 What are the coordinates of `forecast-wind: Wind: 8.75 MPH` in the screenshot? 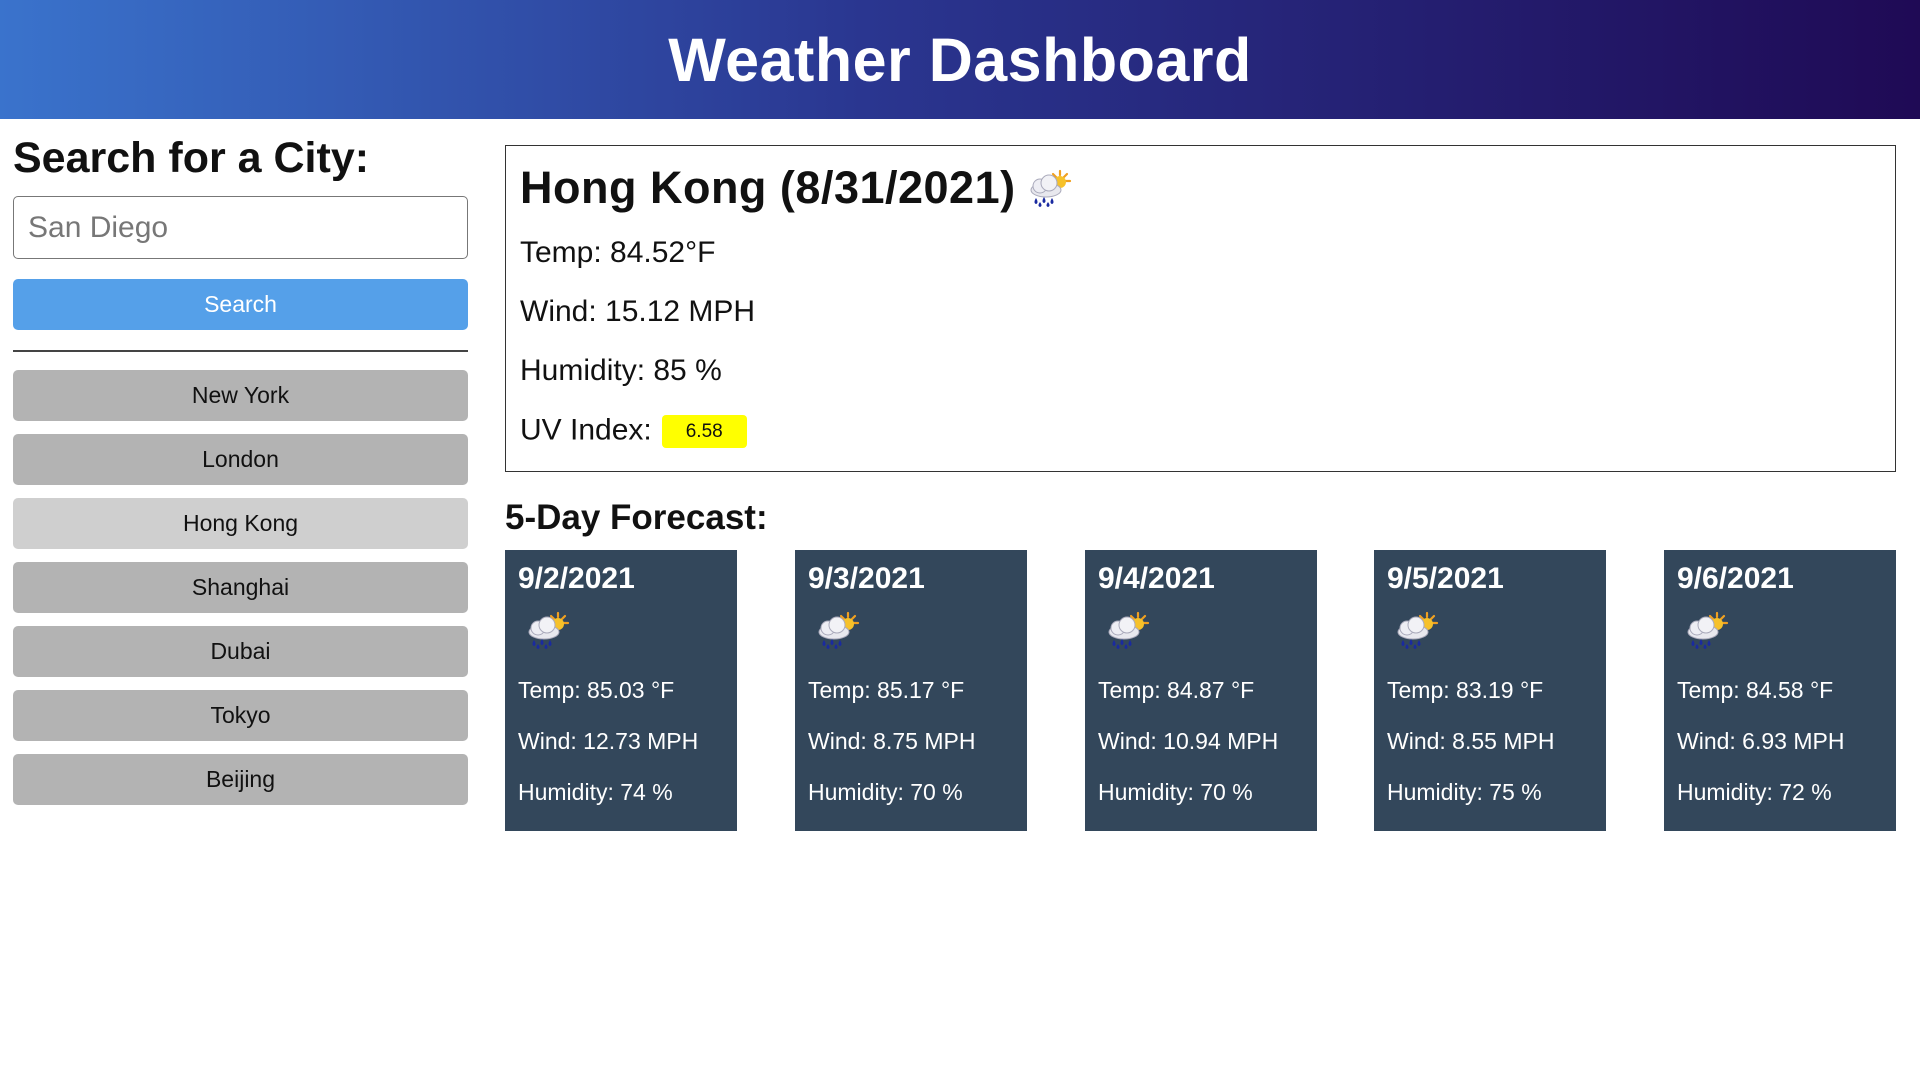 It's located at (892, 741).